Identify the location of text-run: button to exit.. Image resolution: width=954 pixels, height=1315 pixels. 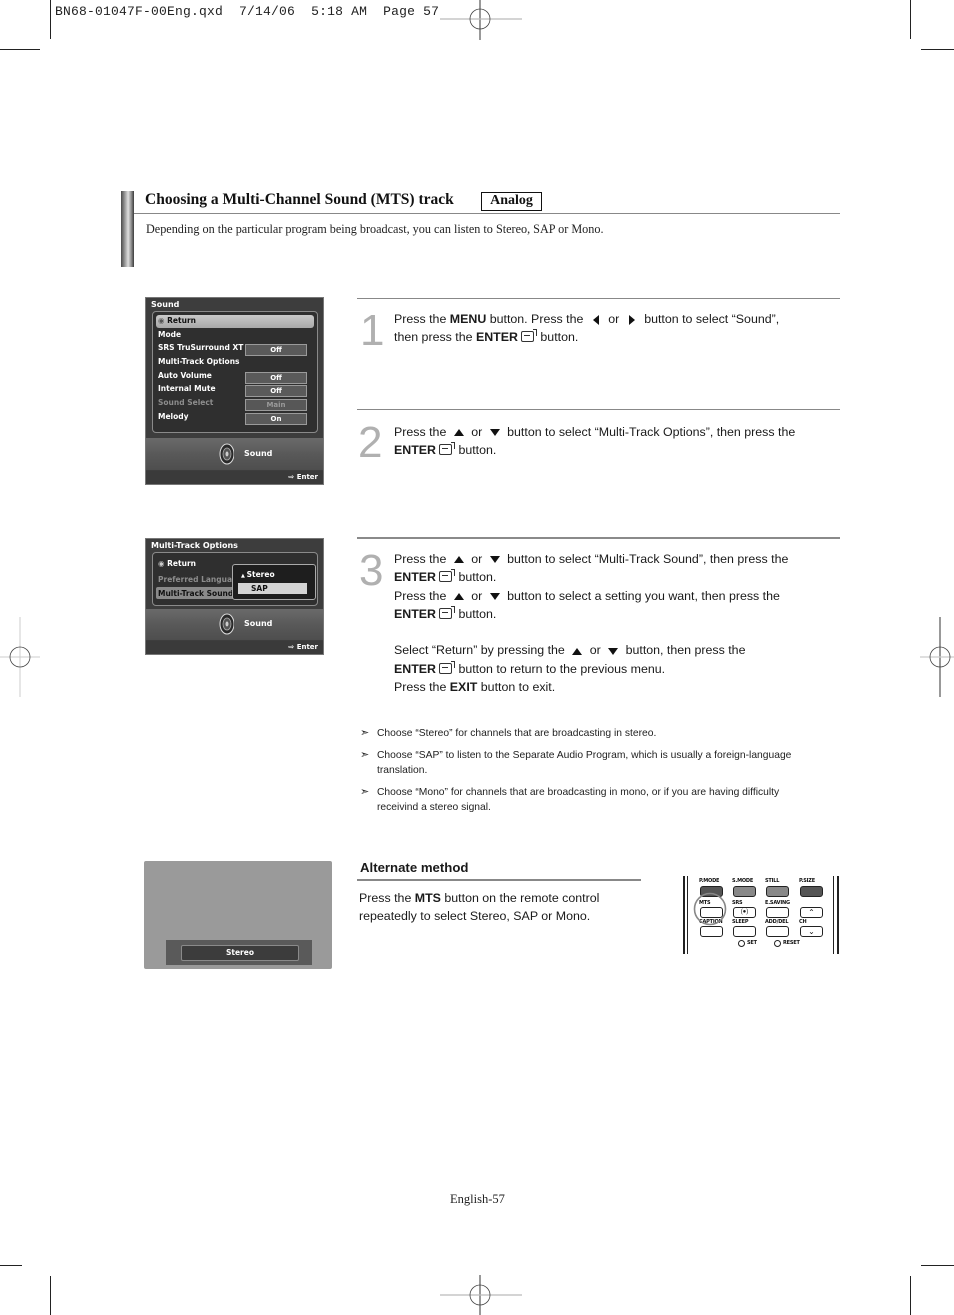
(516, 687).